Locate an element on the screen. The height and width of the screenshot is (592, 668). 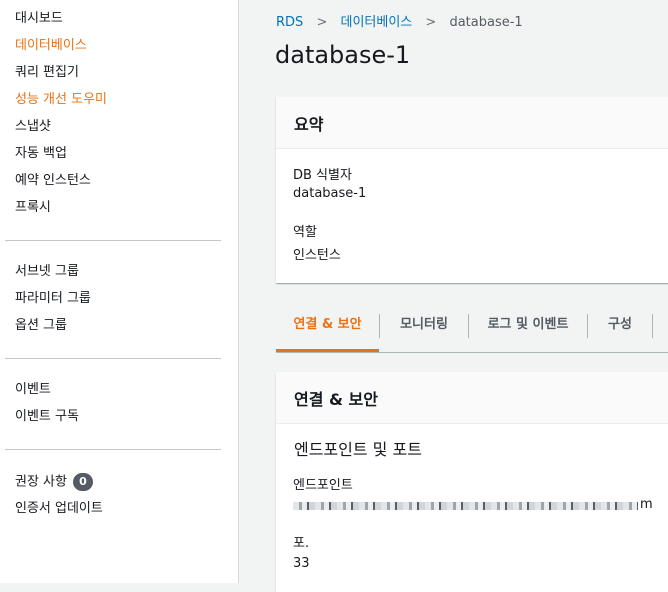
detail-tabs: 연결 & 보안 모니터링 로그 및 이벤트 구성 is located at coordinates (472, 329).